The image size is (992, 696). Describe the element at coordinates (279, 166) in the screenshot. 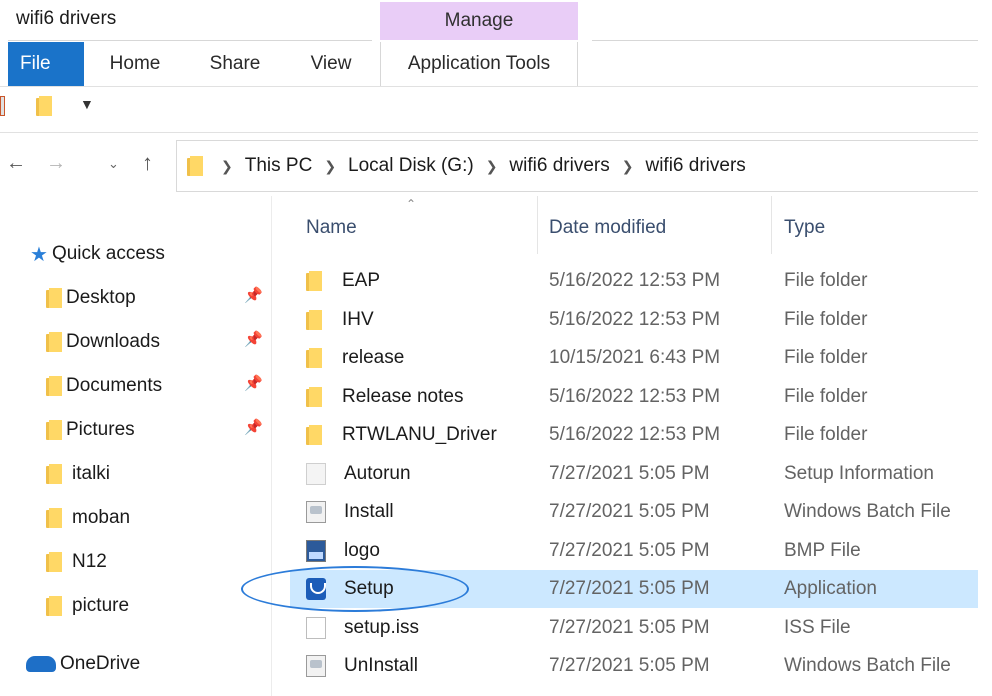

I see `breadcrumb-this-pc: This PC` at that location.